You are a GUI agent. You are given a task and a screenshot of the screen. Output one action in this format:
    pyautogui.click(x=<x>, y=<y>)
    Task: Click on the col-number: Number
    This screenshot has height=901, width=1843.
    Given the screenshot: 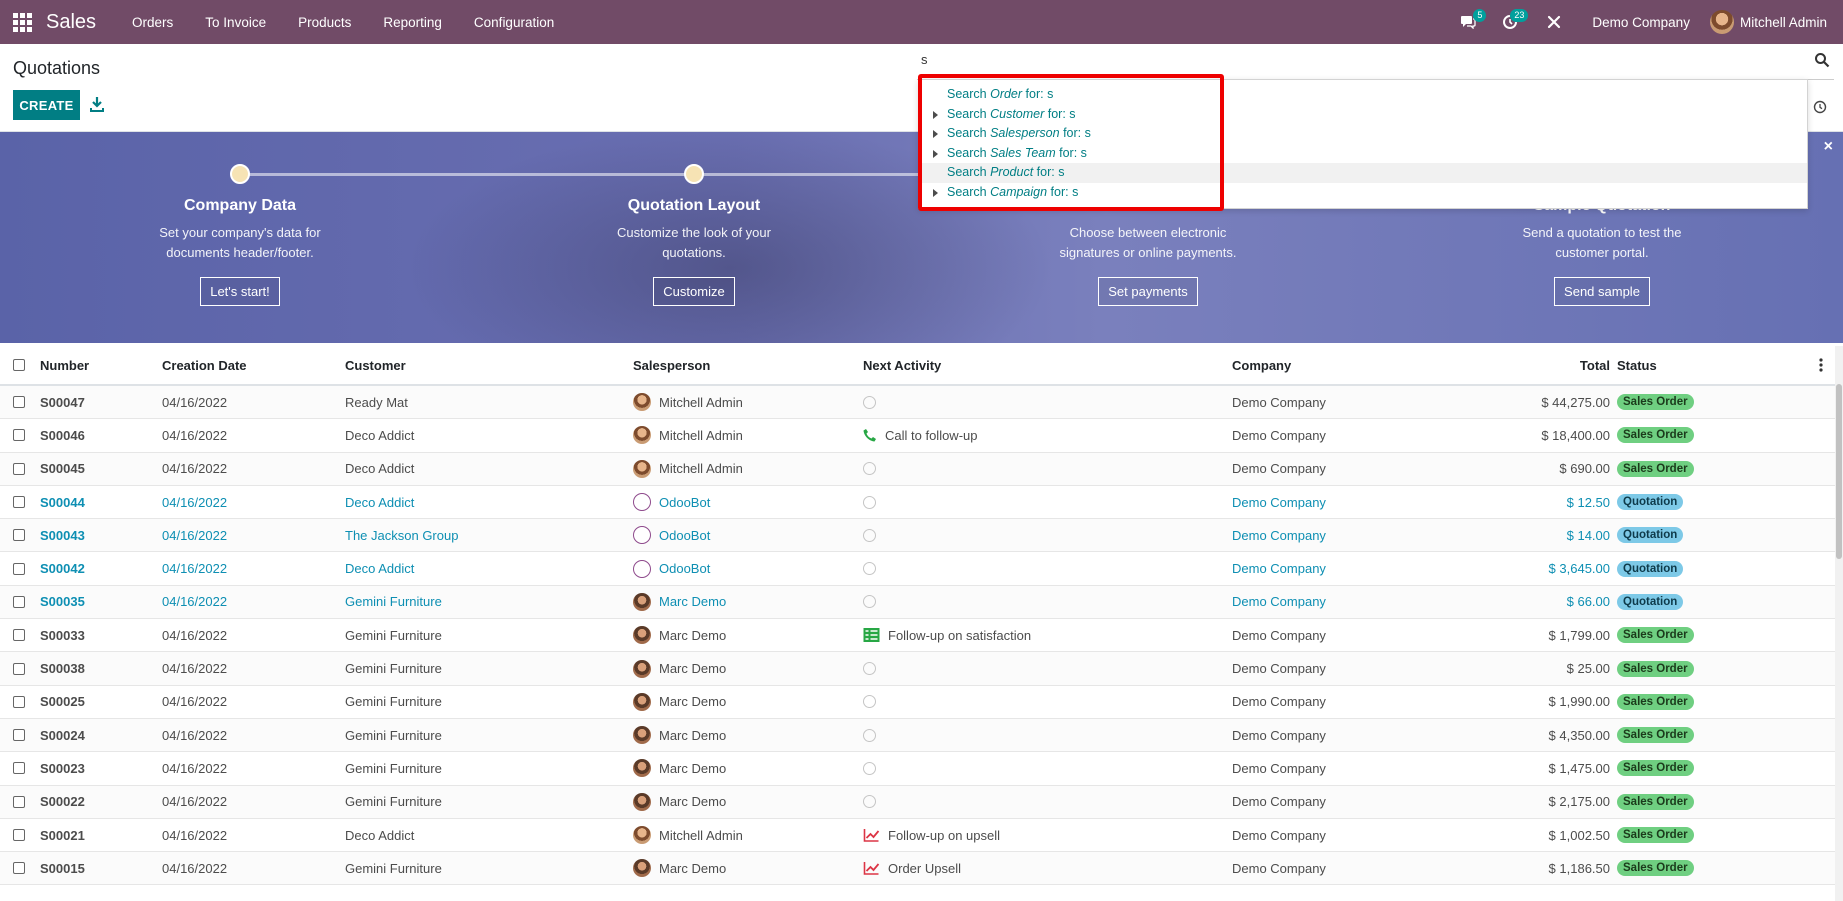 What is the action you would take?
    pyautogui.click(x=64, y=365)
    